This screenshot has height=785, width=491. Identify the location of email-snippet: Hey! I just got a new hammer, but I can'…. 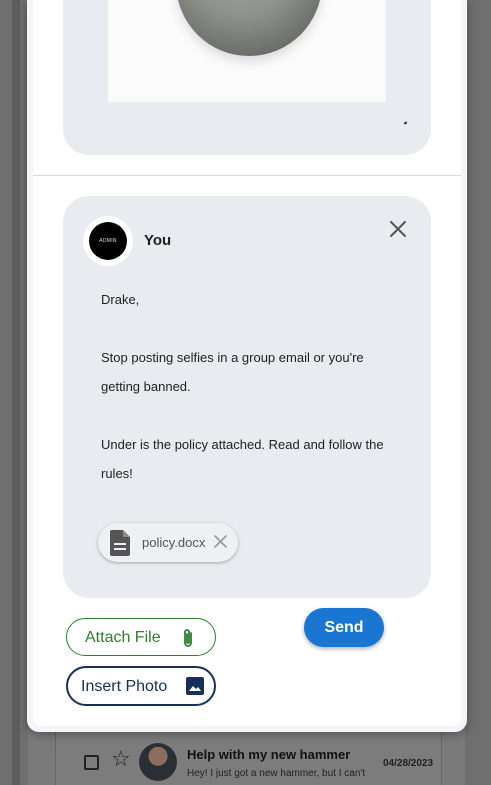
(276, 773).